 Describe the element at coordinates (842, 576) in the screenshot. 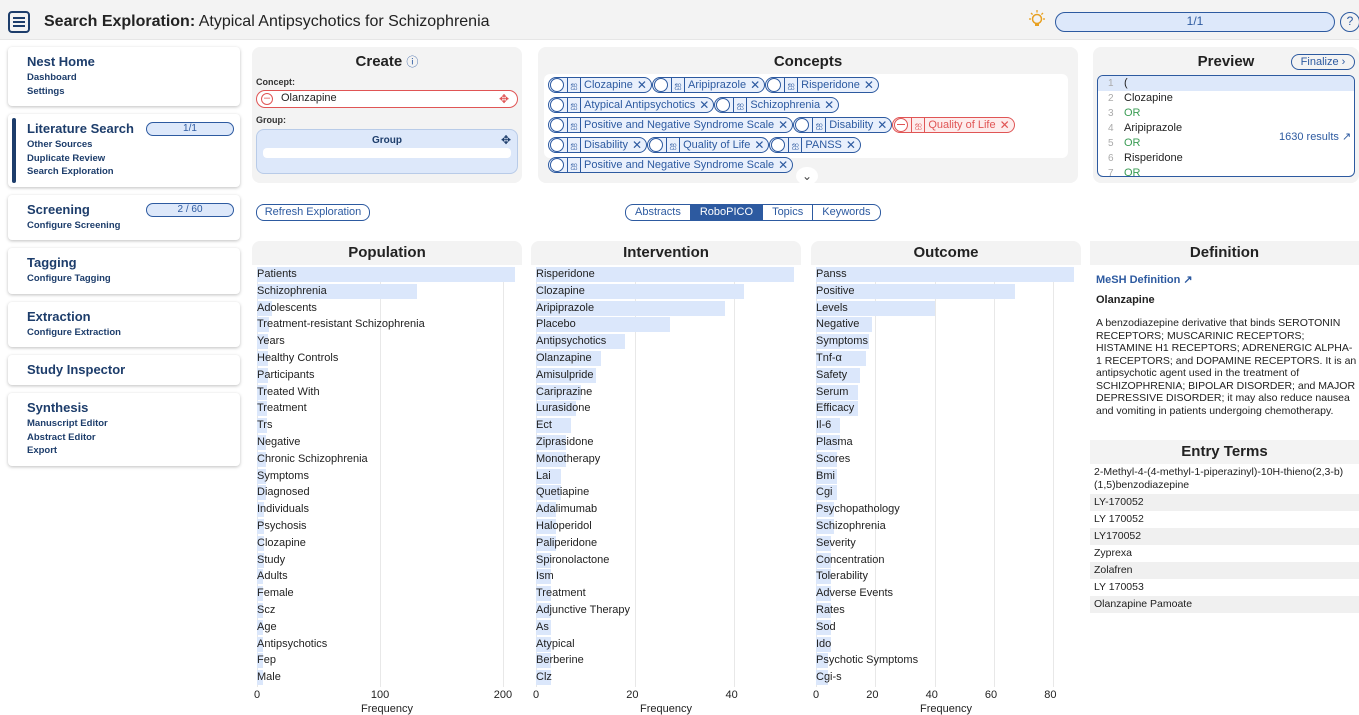

I see `bar-label: Tolerability` at that location.